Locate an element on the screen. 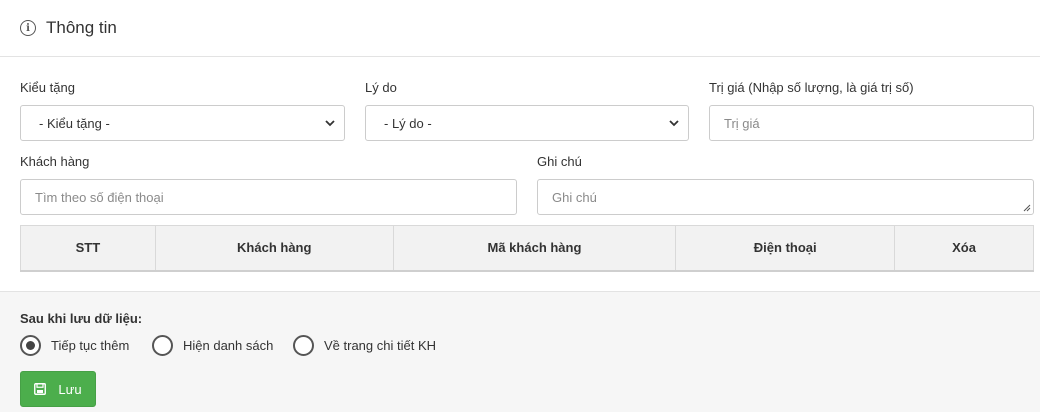 This screenshot has height=412, width=1040. reason-label: Lý do is located at coordinates (381, 87).